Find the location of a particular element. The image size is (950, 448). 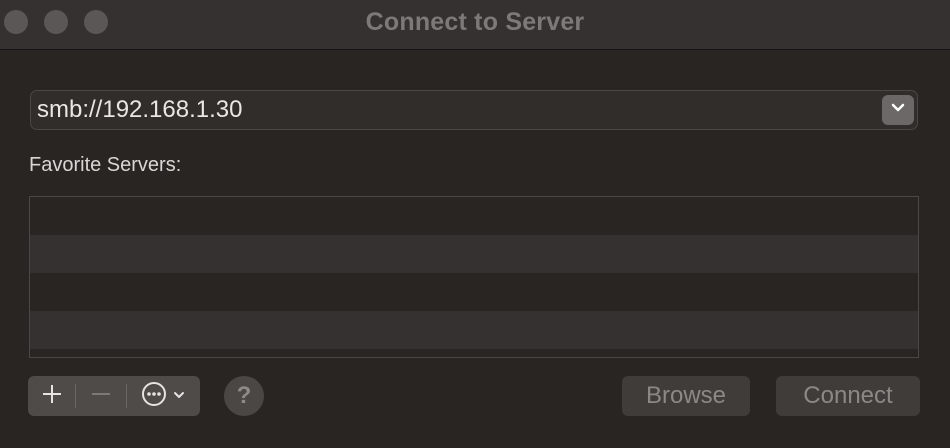

minus-icon is located at coordinates (101, 396).